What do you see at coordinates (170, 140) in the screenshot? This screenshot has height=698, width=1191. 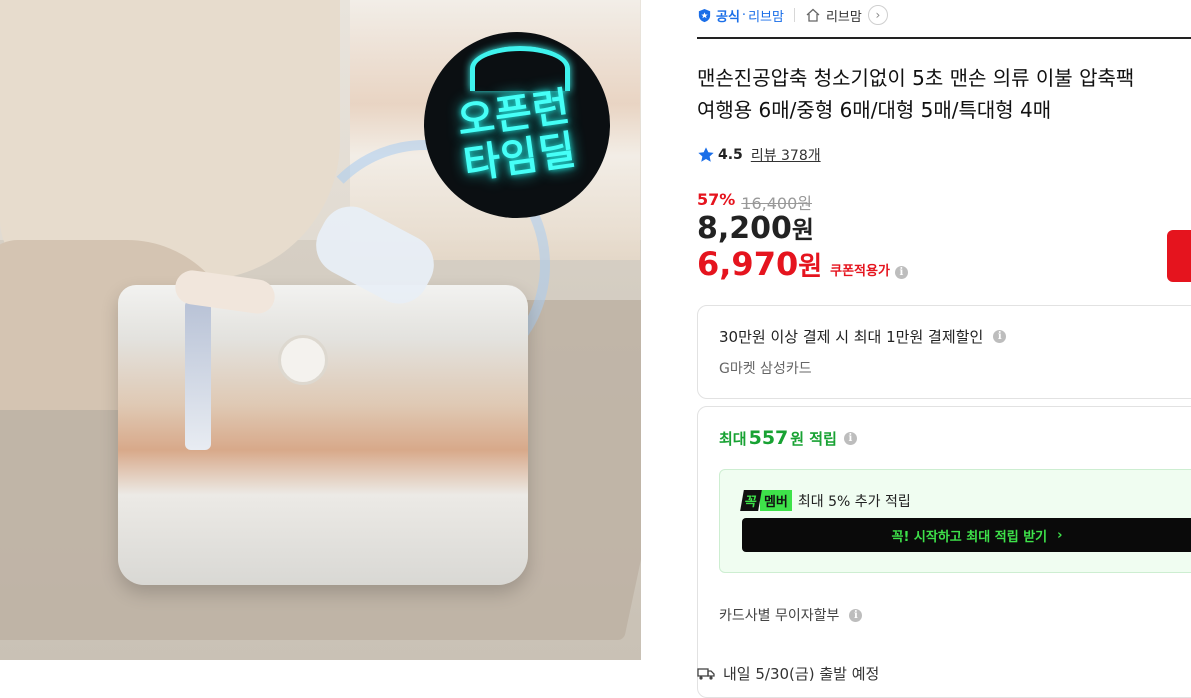 I see `person-torso` at bounding box center [170, 140].